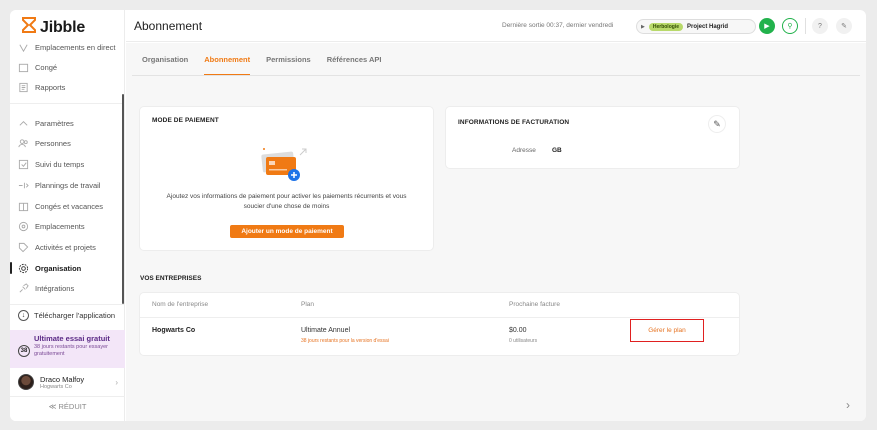  I want to click on user-icon: ⚲, so click(790, 26).